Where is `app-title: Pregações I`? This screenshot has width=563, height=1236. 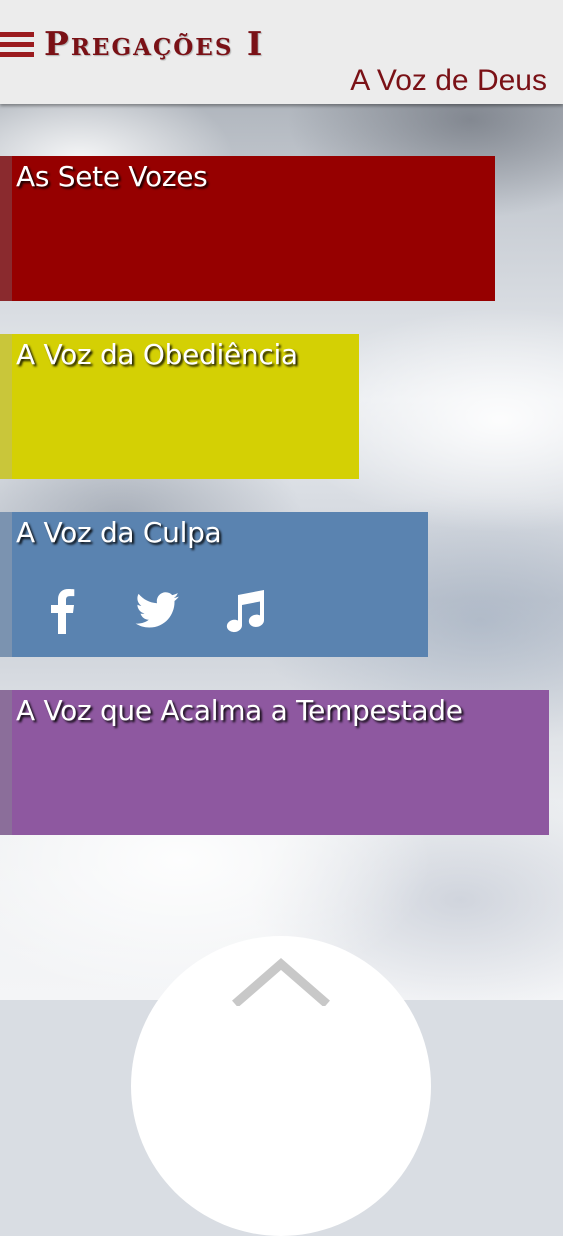
app-title: Pregações I is located at coordinates (154, 43).